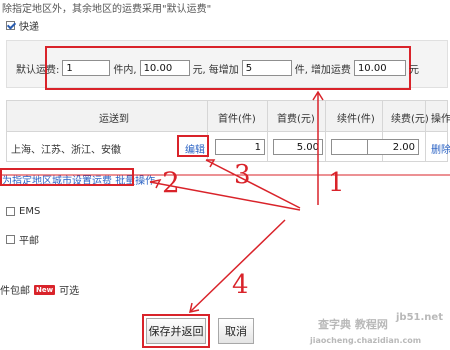 The image size is (450, 350). Describe the element at coordinates (240, 285) in the screenshot. I see `annotation-number-4: 4` at that location.